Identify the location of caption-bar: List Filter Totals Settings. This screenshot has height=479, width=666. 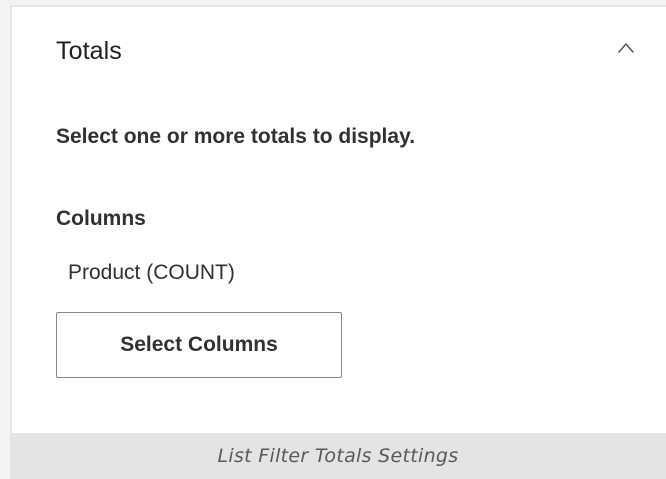
(338, 456).